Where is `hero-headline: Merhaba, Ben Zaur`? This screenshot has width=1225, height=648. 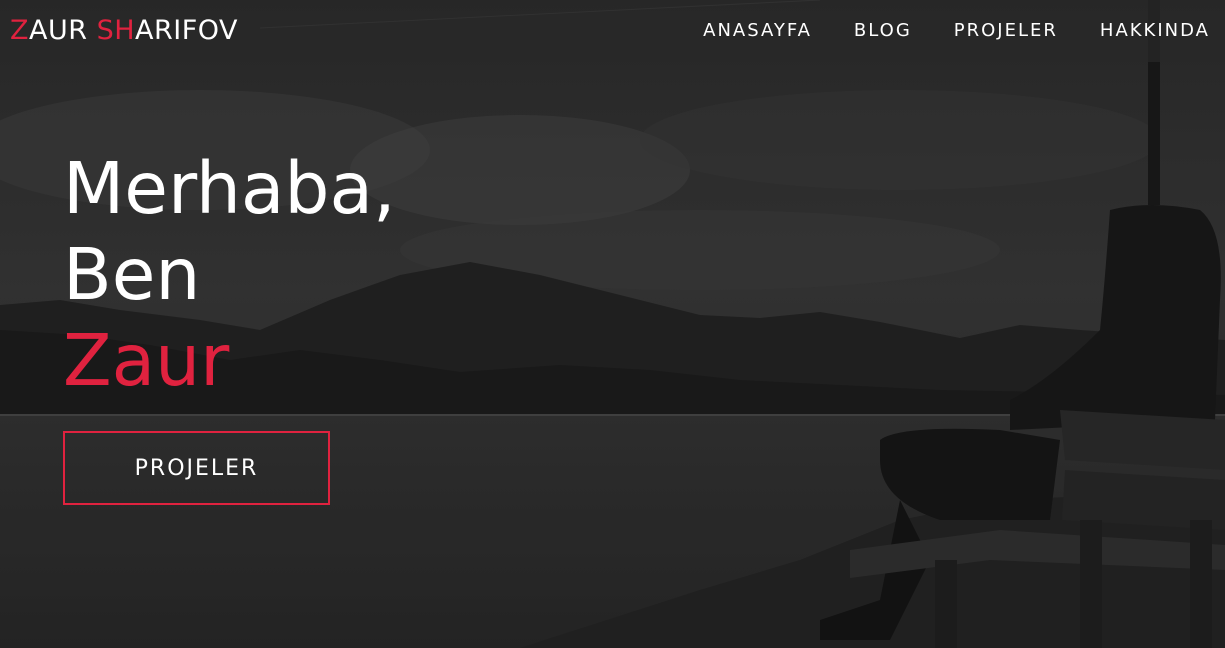 hero-headline: Merhaba, Ben Zaur is located at coordinates (229, 275).